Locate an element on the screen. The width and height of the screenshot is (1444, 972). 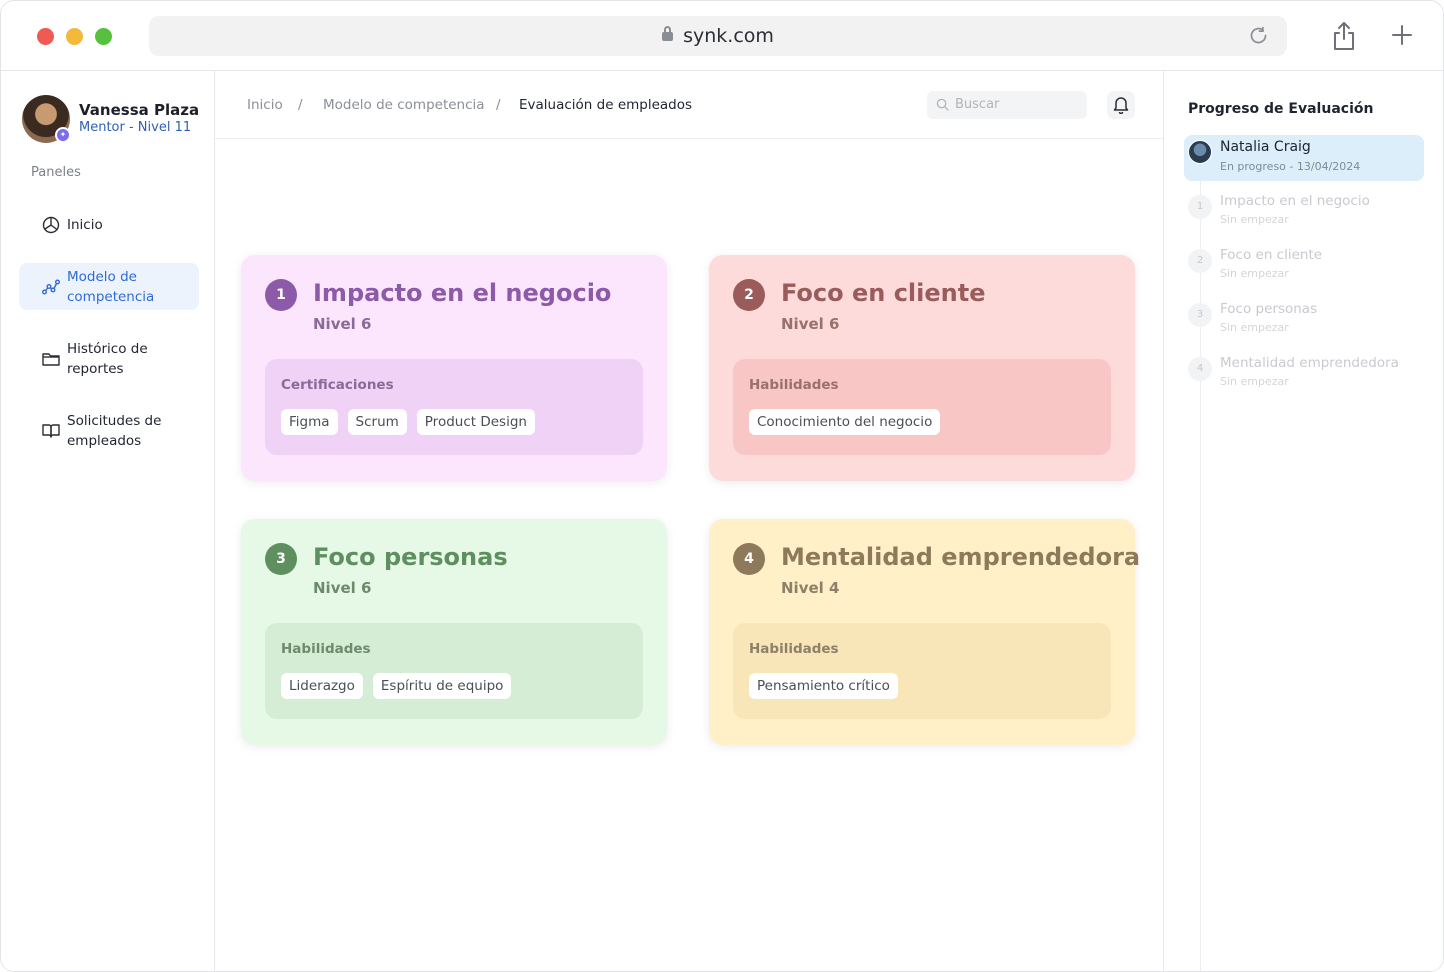
sidebar-item-label: Modelo de competencia is located at coordinates (110, 287).